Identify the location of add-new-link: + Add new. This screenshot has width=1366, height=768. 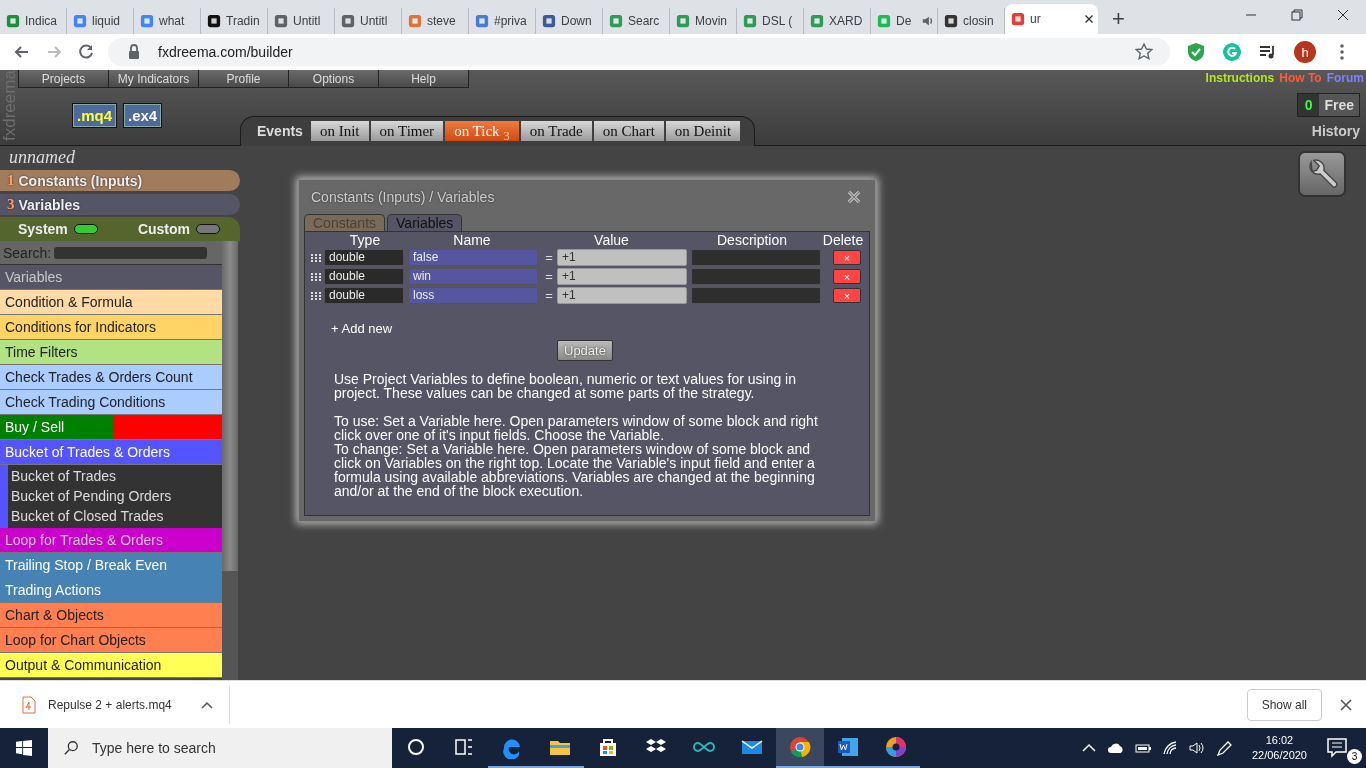
(362, 328).